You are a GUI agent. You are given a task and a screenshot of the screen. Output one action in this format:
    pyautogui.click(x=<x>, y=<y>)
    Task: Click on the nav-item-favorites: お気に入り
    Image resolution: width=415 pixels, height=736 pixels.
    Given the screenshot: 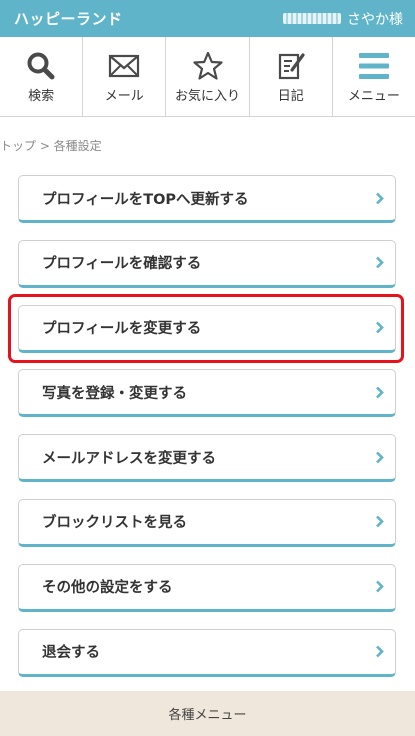 What is the action you would take?
    pyautogui.click(x=208, y=76)
    